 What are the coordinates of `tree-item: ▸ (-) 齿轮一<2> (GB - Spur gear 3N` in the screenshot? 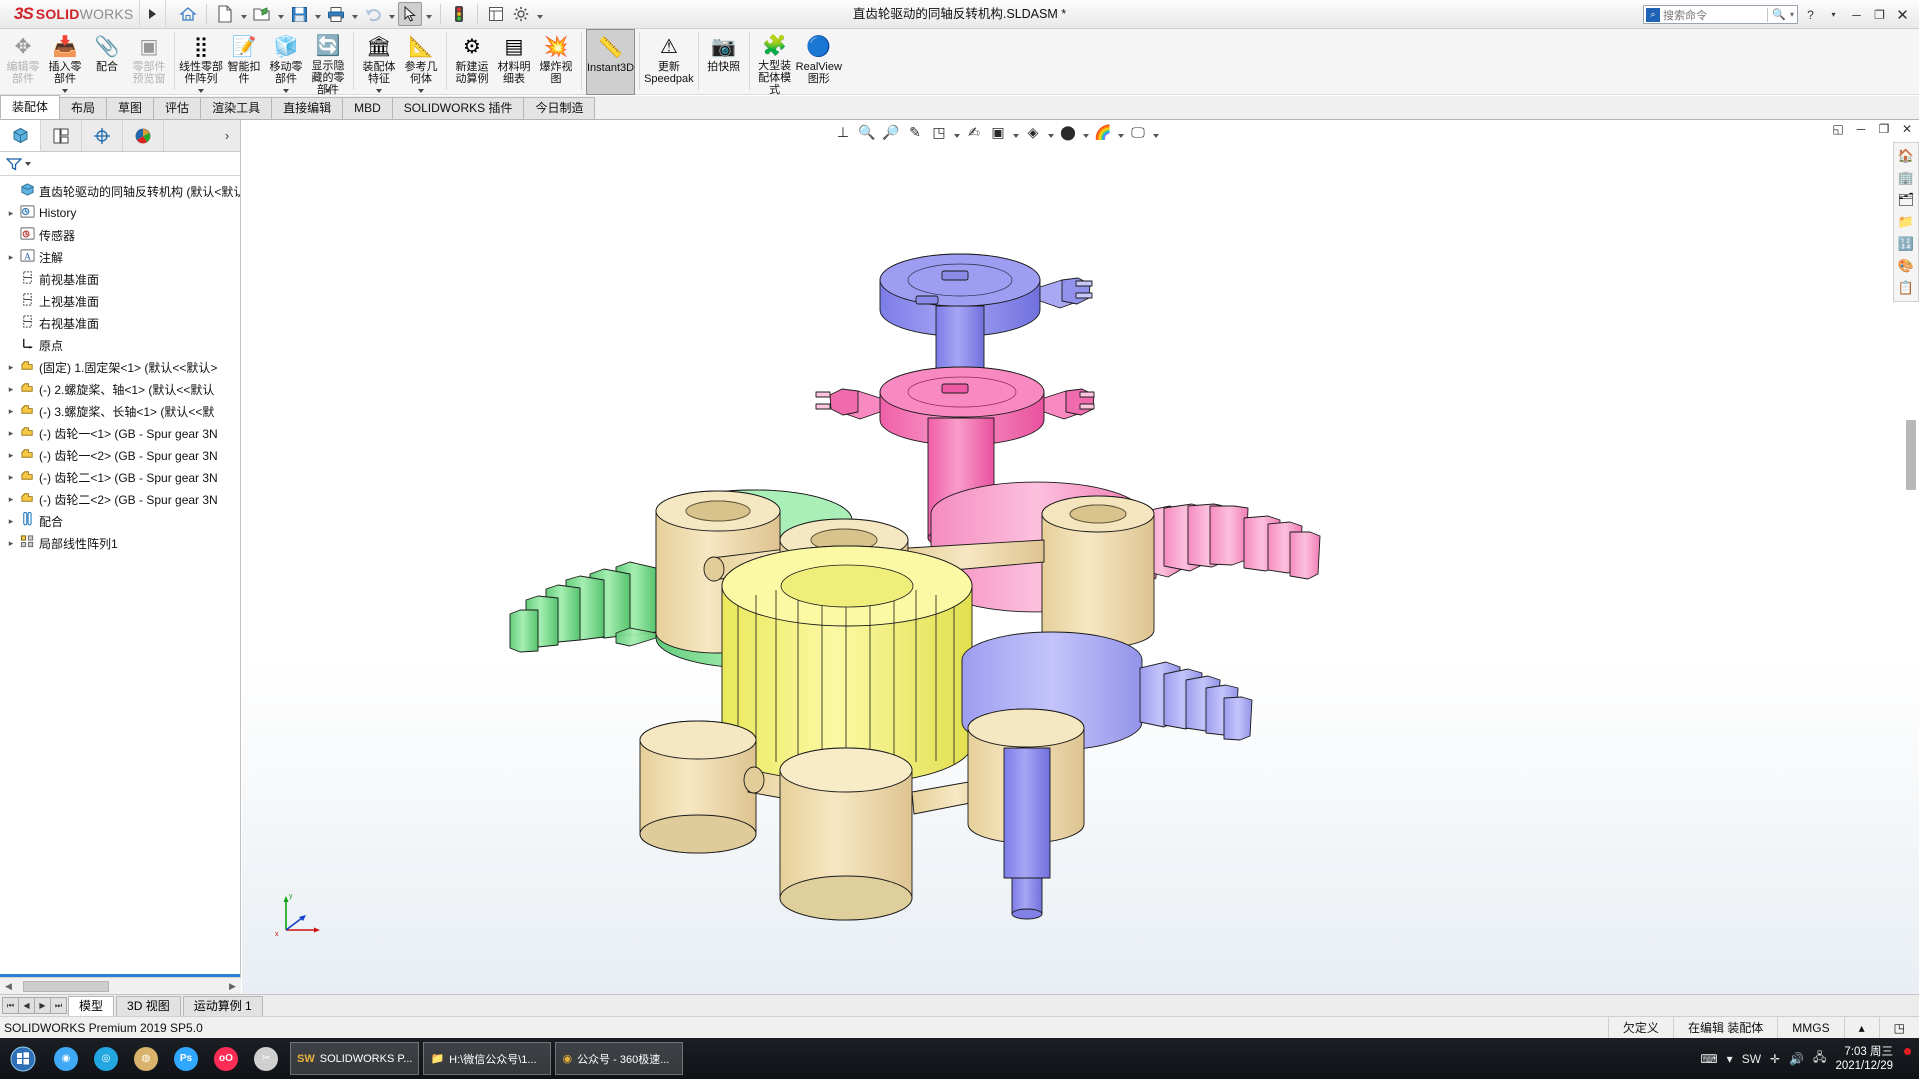 It's located at (120, 455).